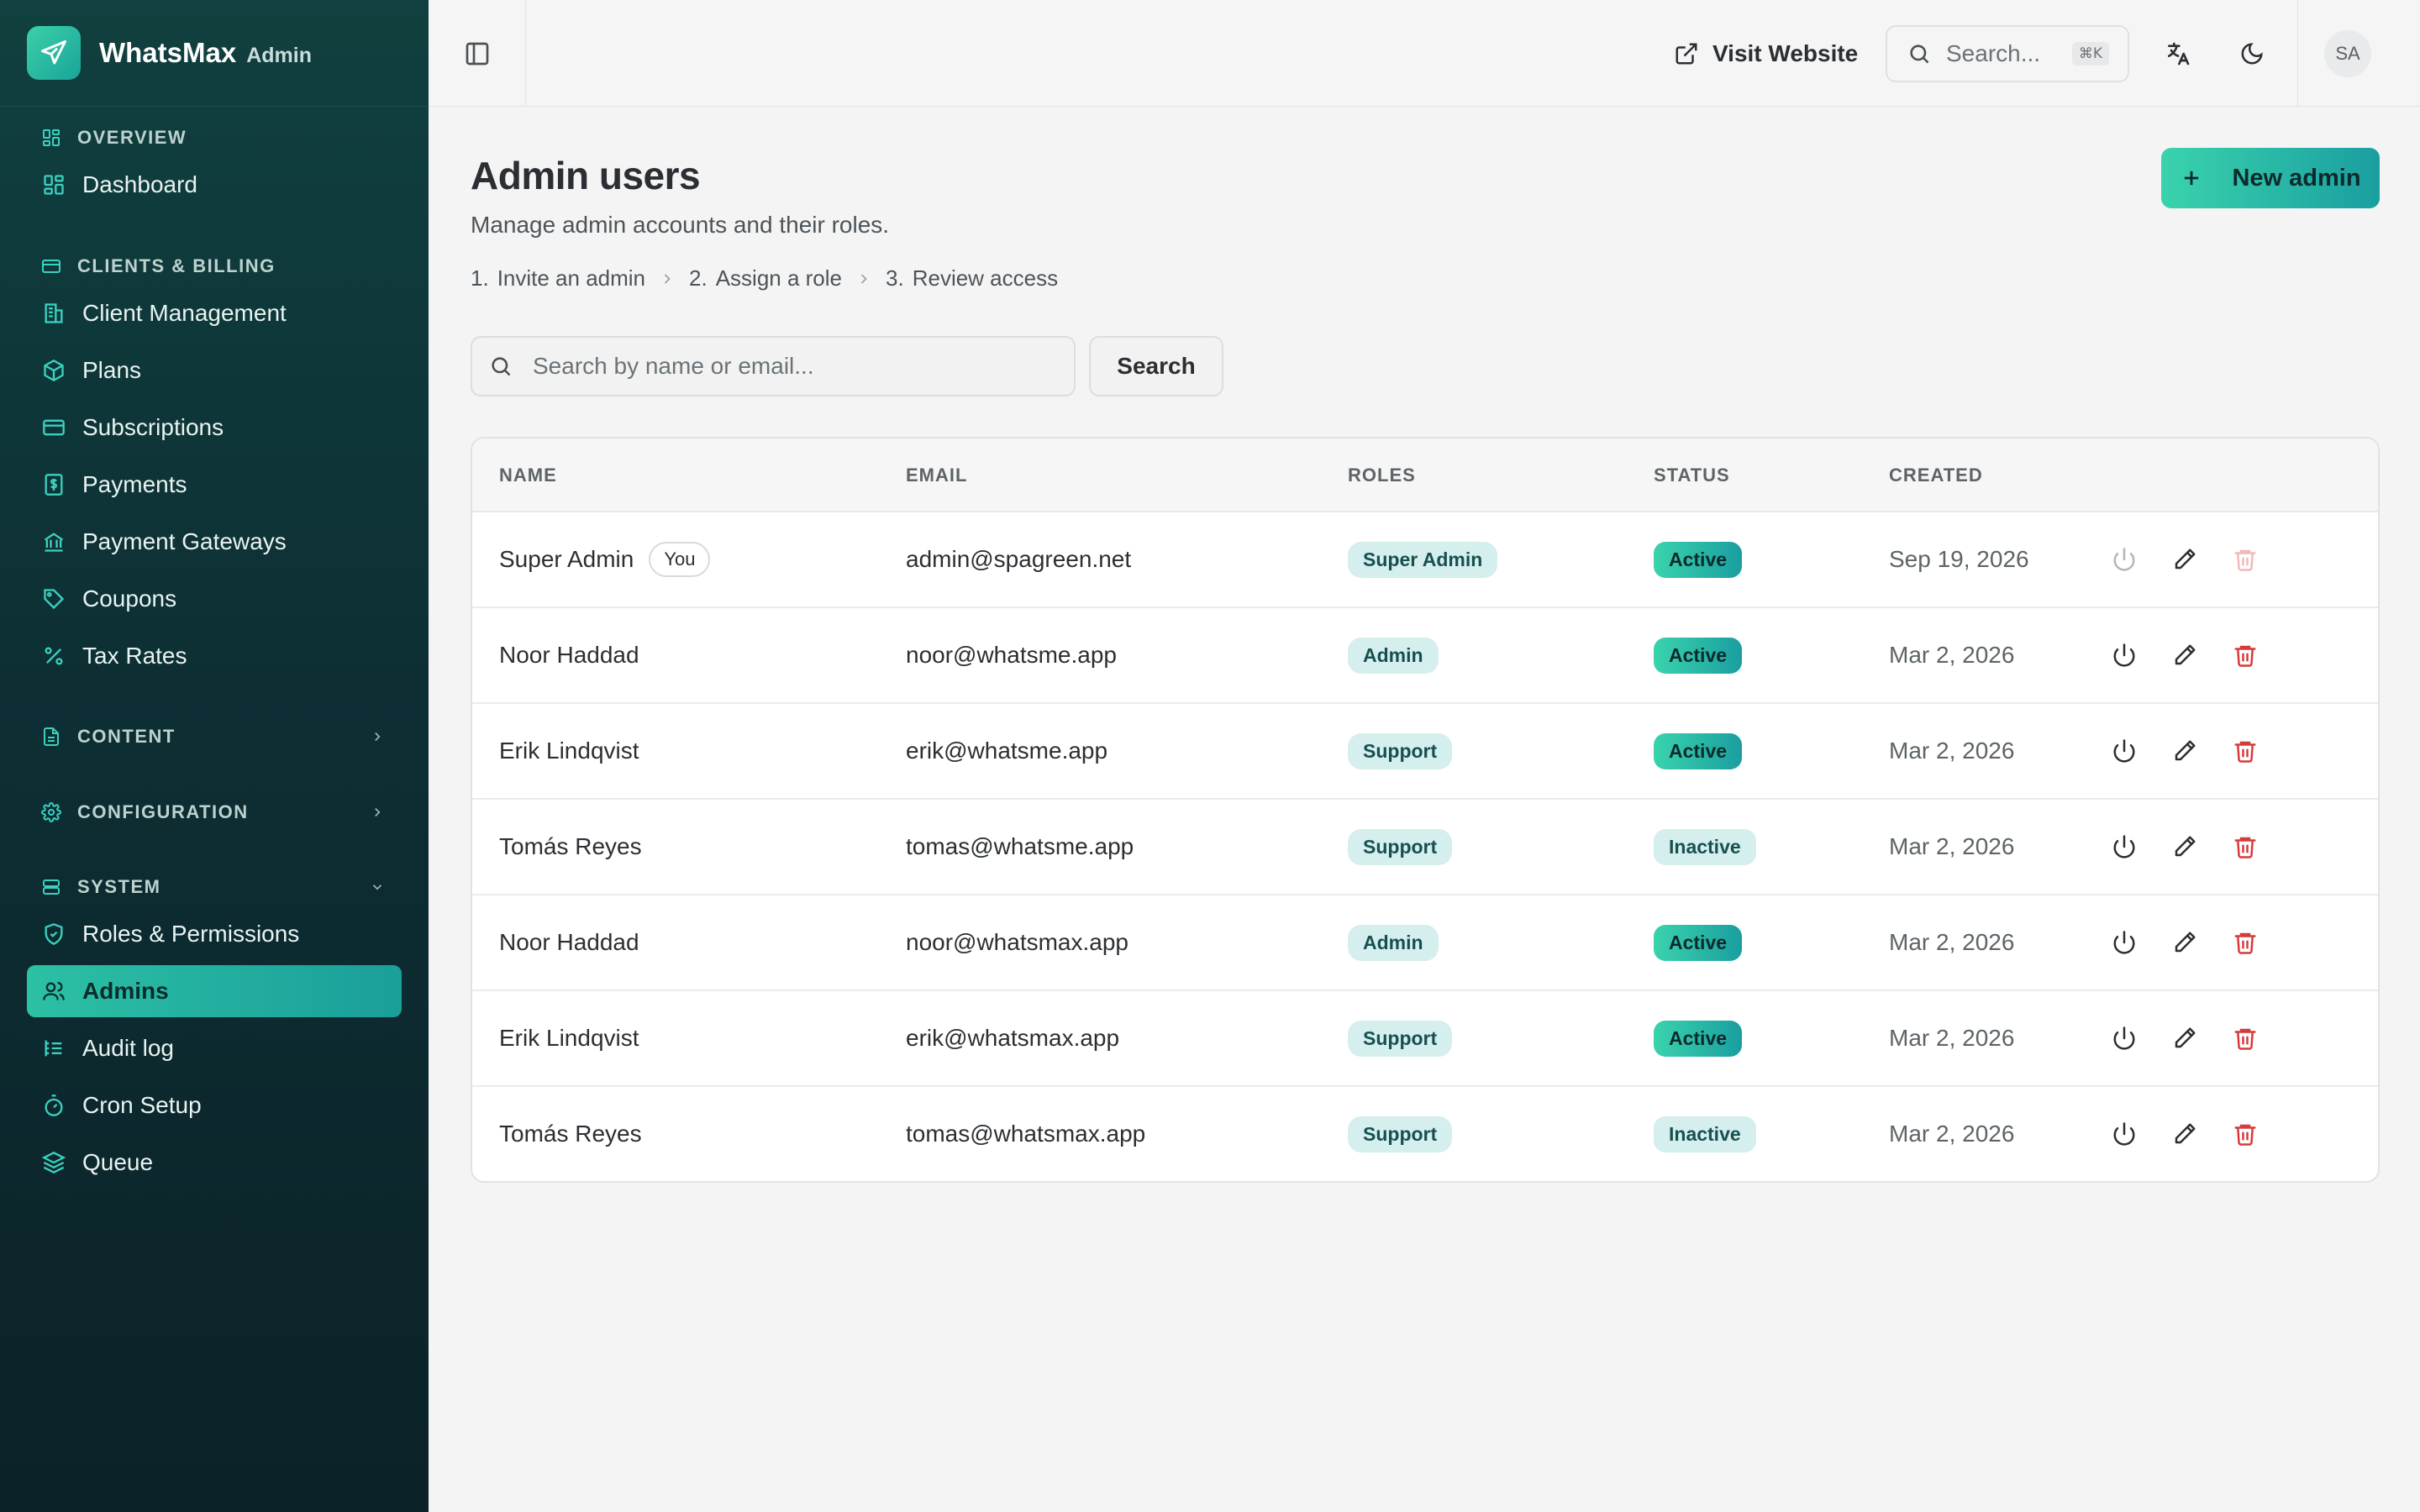  I want to click on bank-icon, so click(53, 541).